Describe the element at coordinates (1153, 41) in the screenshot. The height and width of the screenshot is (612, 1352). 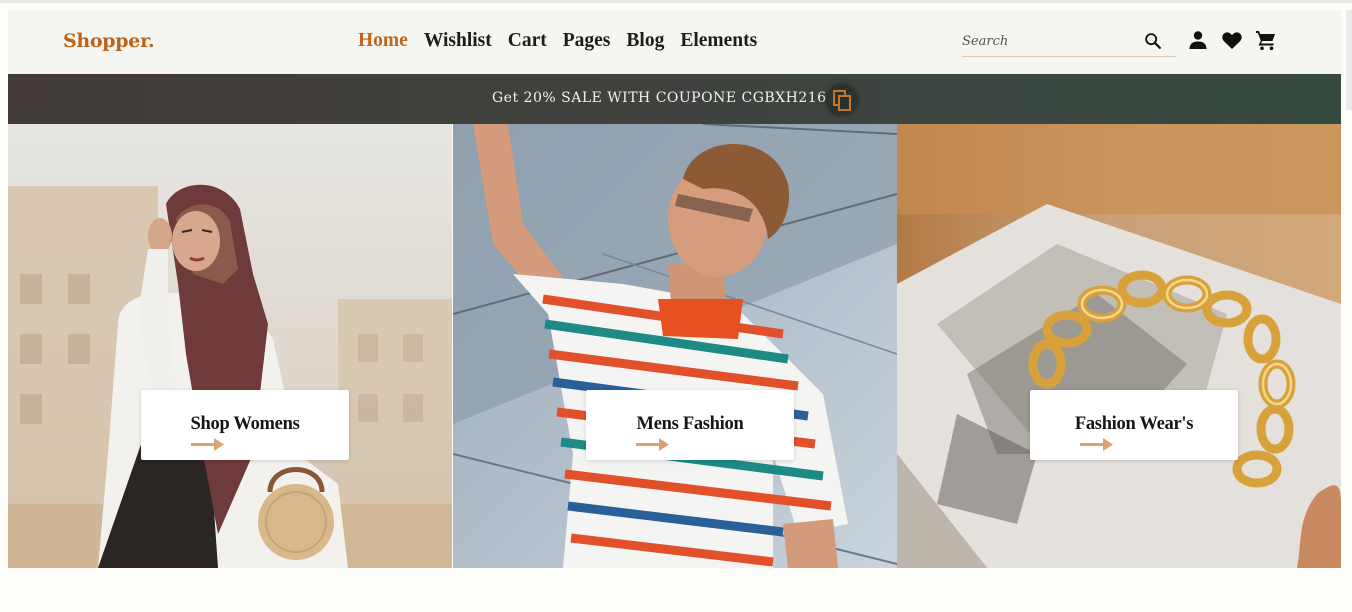
I see `search-icon` at that location.